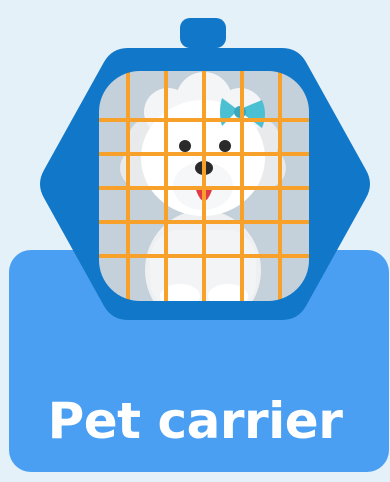 This screenshot has height=482, width=390. What do you see at coordinates (203, 33) in the screenshot?
I see `carrier-handle` at bounding box center [203, 33].